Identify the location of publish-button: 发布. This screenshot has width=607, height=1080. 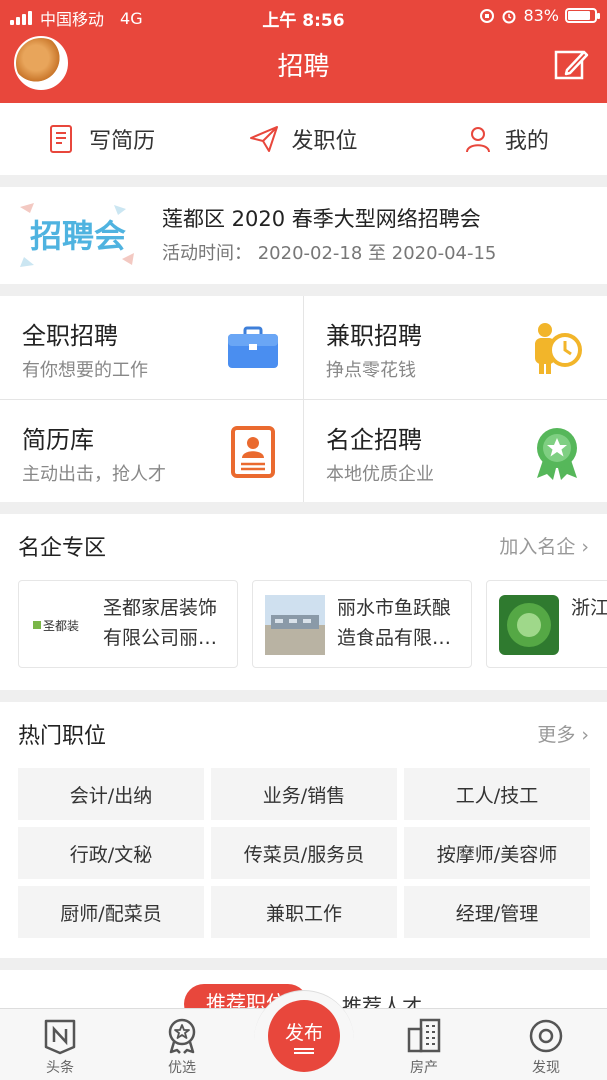
(304, 1036).